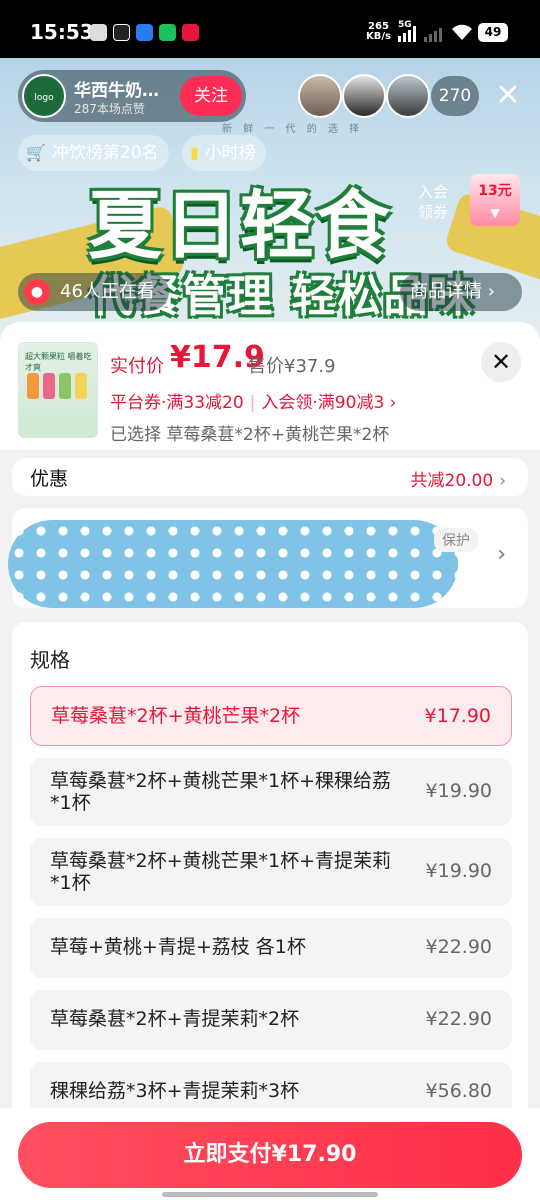 This screenshot has height=1200, width=540. I want to click on net-speed-unit: KB/s, so click(378, 36).